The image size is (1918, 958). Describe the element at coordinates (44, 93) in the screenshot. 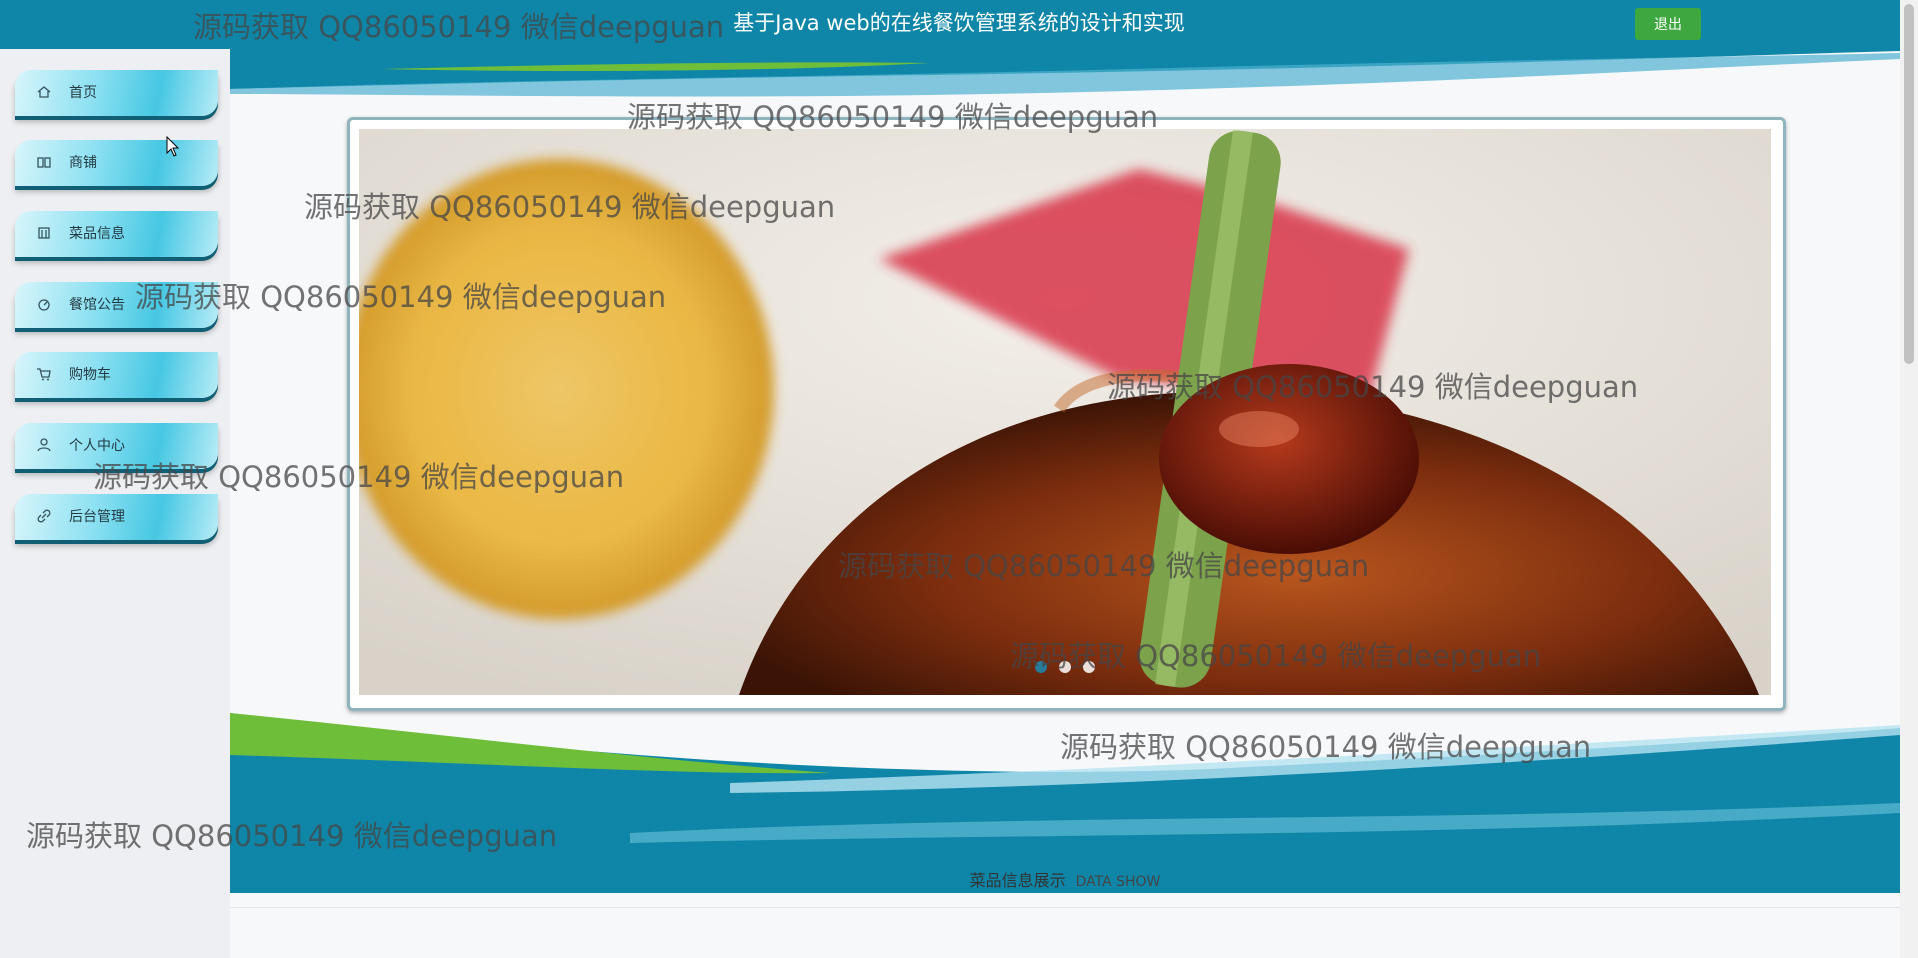

I see `home-icon` at that location.